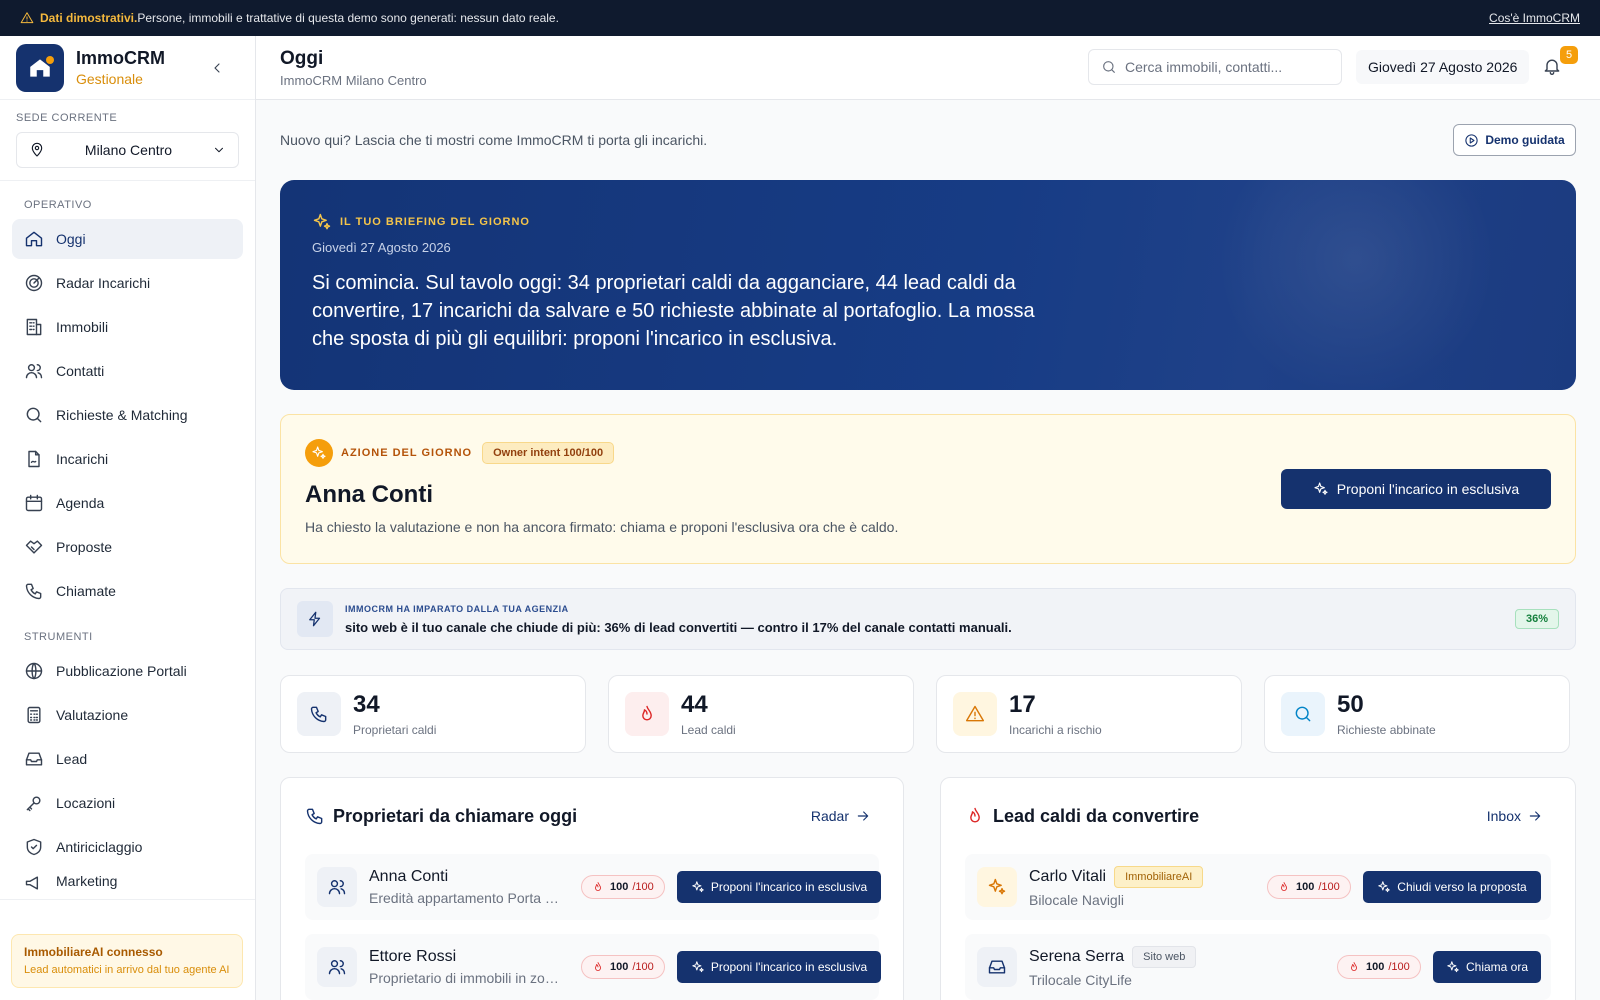  Describe the element at coordinates (127, 371) in the screenshot. I see `sidebar-item-contatti: Contatti` at that location.